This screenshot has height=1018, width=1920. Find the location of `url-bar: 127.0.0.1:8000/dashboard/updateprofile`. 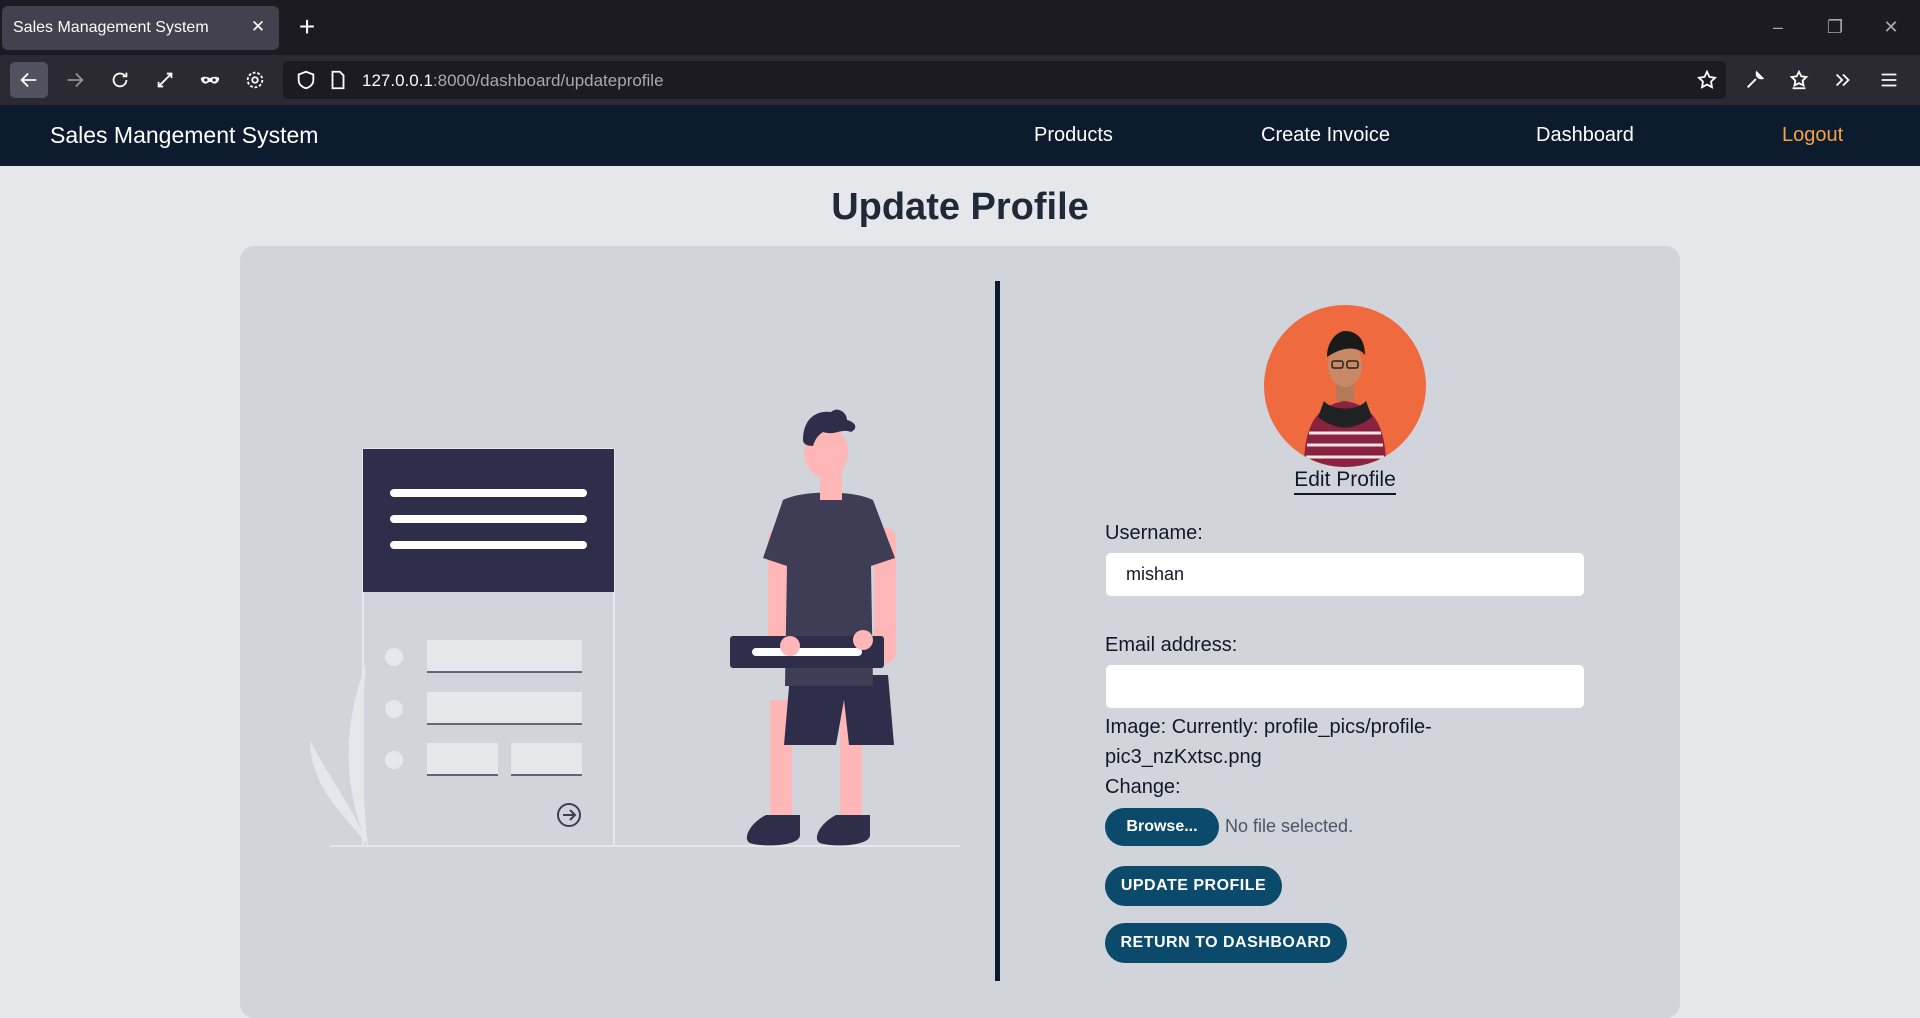

url-bar: 127.0.0.1:8000/dashboard/updateprofile is located at coordinates (1004, 80).